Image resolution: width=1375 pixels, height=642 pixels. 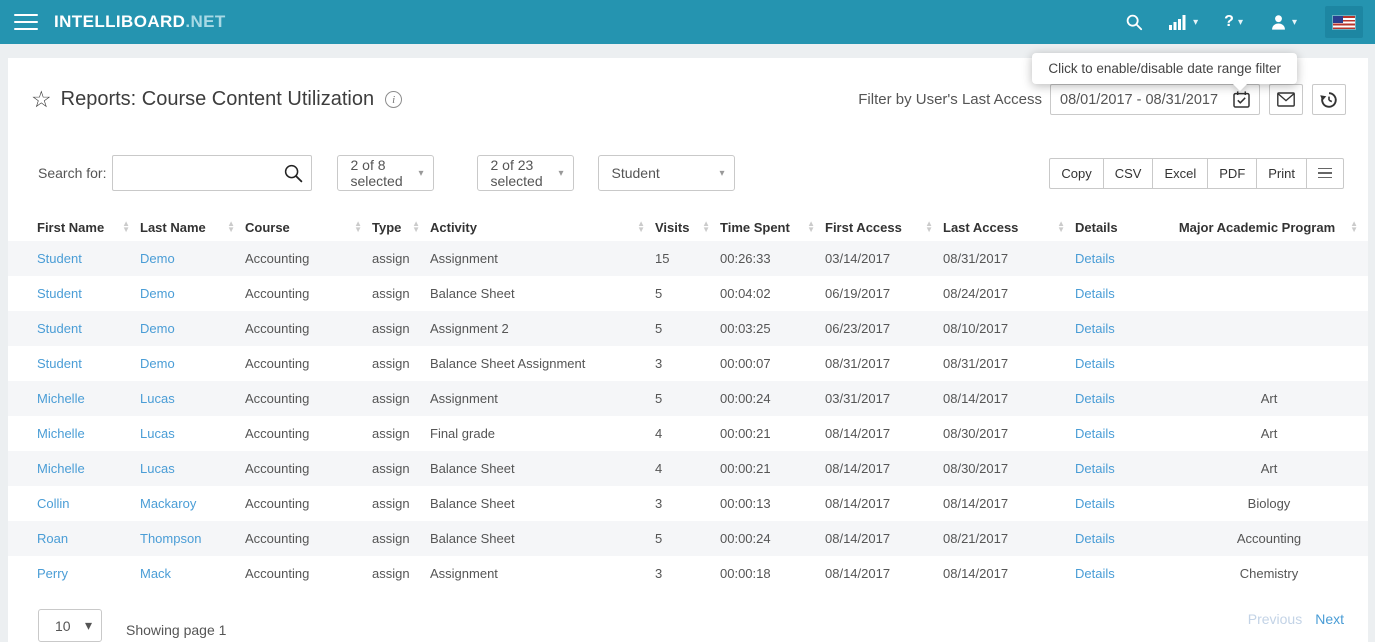 I want to click on column-header-type: Type ▲ ▼, so click(x=401, y=227).